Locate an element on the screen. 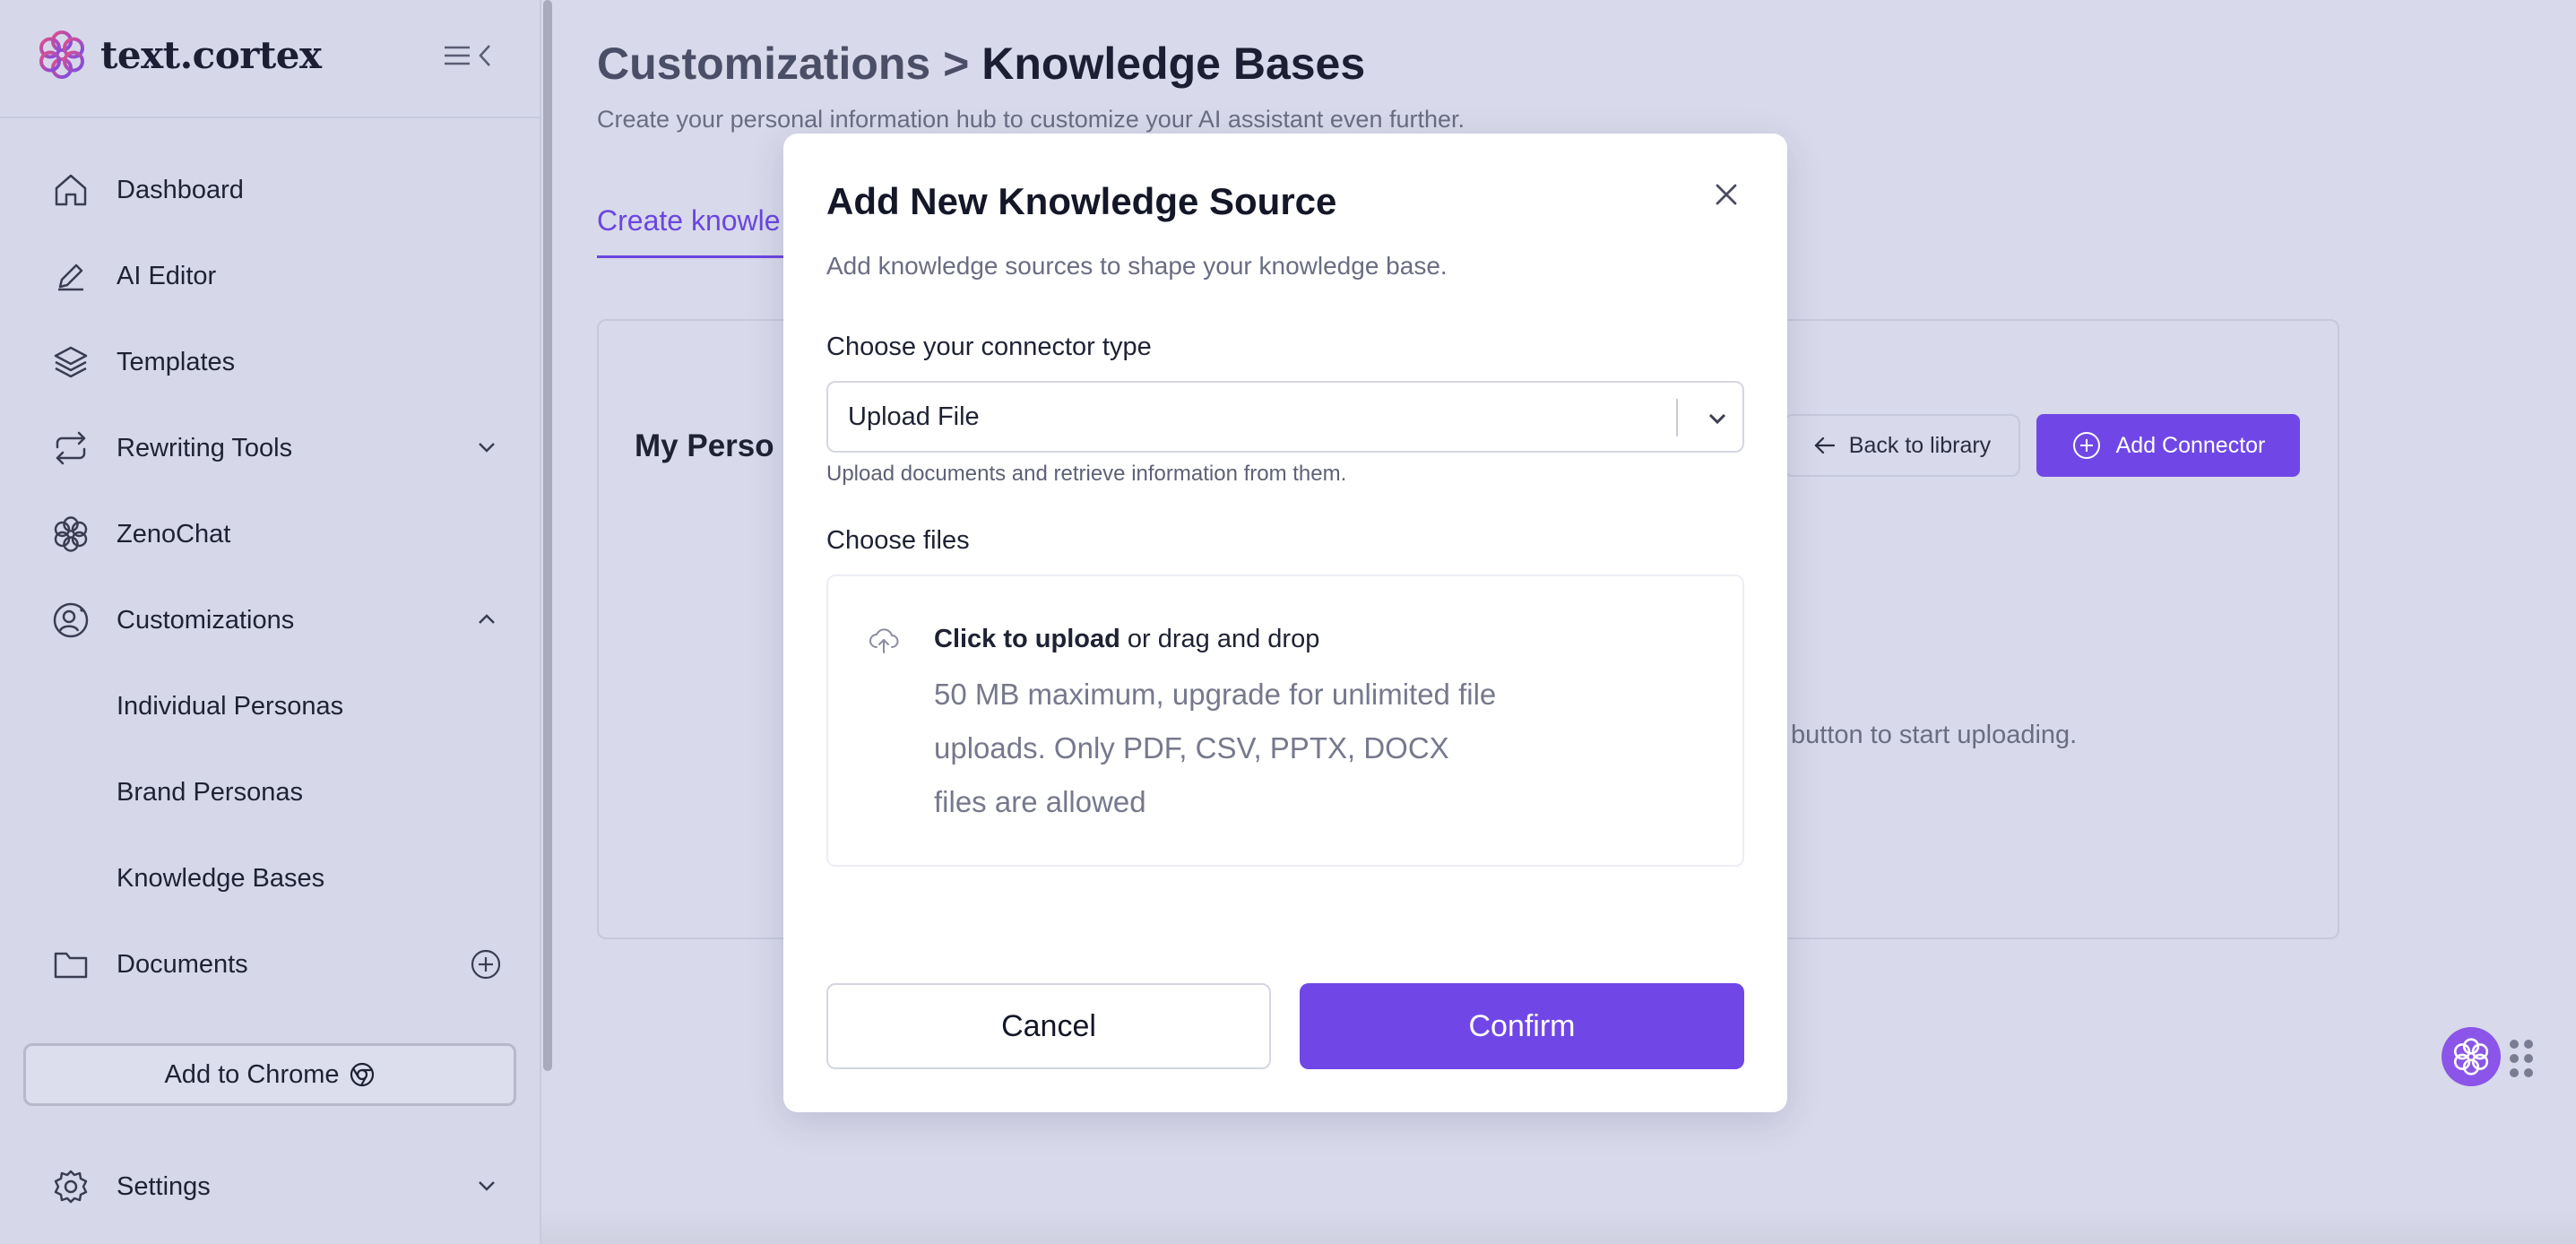 The image size is (2576, 1244). bottom-shade is located at coordinates (1558, 1227).